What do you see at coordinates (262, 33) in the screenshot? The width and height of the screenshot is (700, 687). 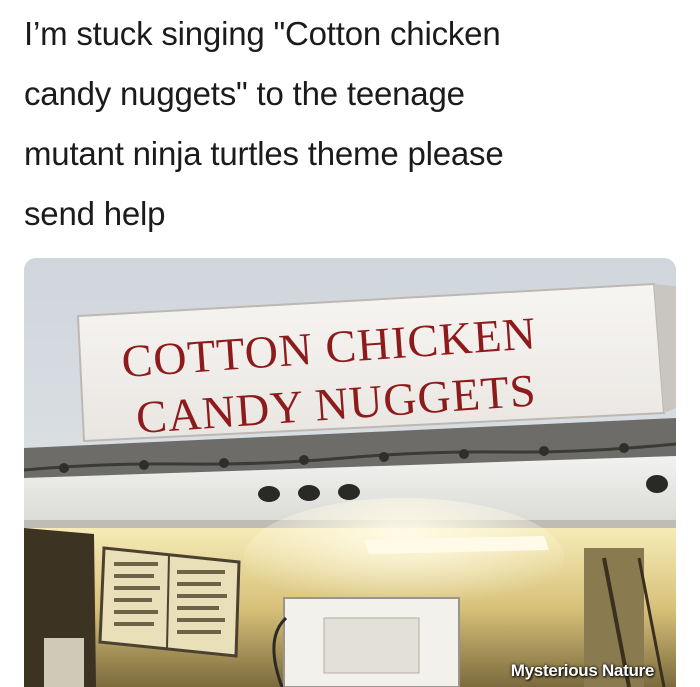 I see `caption-line-1: I’m stuck singing "Cotton chicken` at bounding box center [262, 33].